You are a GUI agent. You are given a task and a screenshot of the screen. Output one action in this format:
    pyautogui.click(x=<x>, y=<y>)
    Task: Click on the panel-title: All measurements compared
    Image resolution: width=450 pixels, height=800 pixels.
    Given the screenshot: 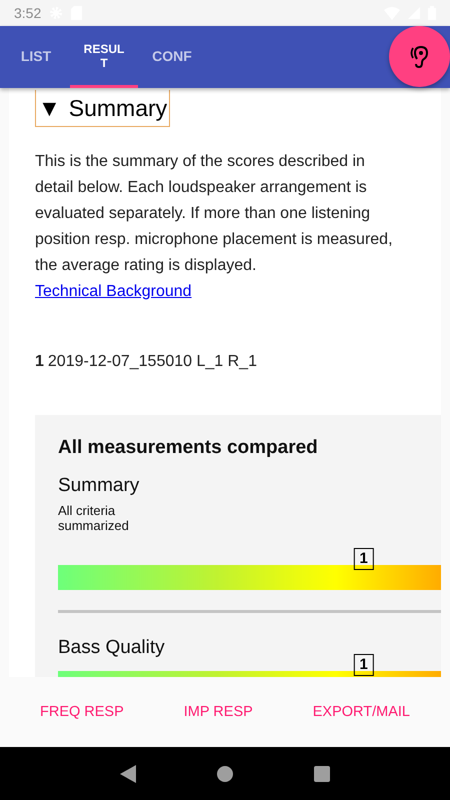 What is the action you would take?
    pyautogui.click(x=188, y=448)
    